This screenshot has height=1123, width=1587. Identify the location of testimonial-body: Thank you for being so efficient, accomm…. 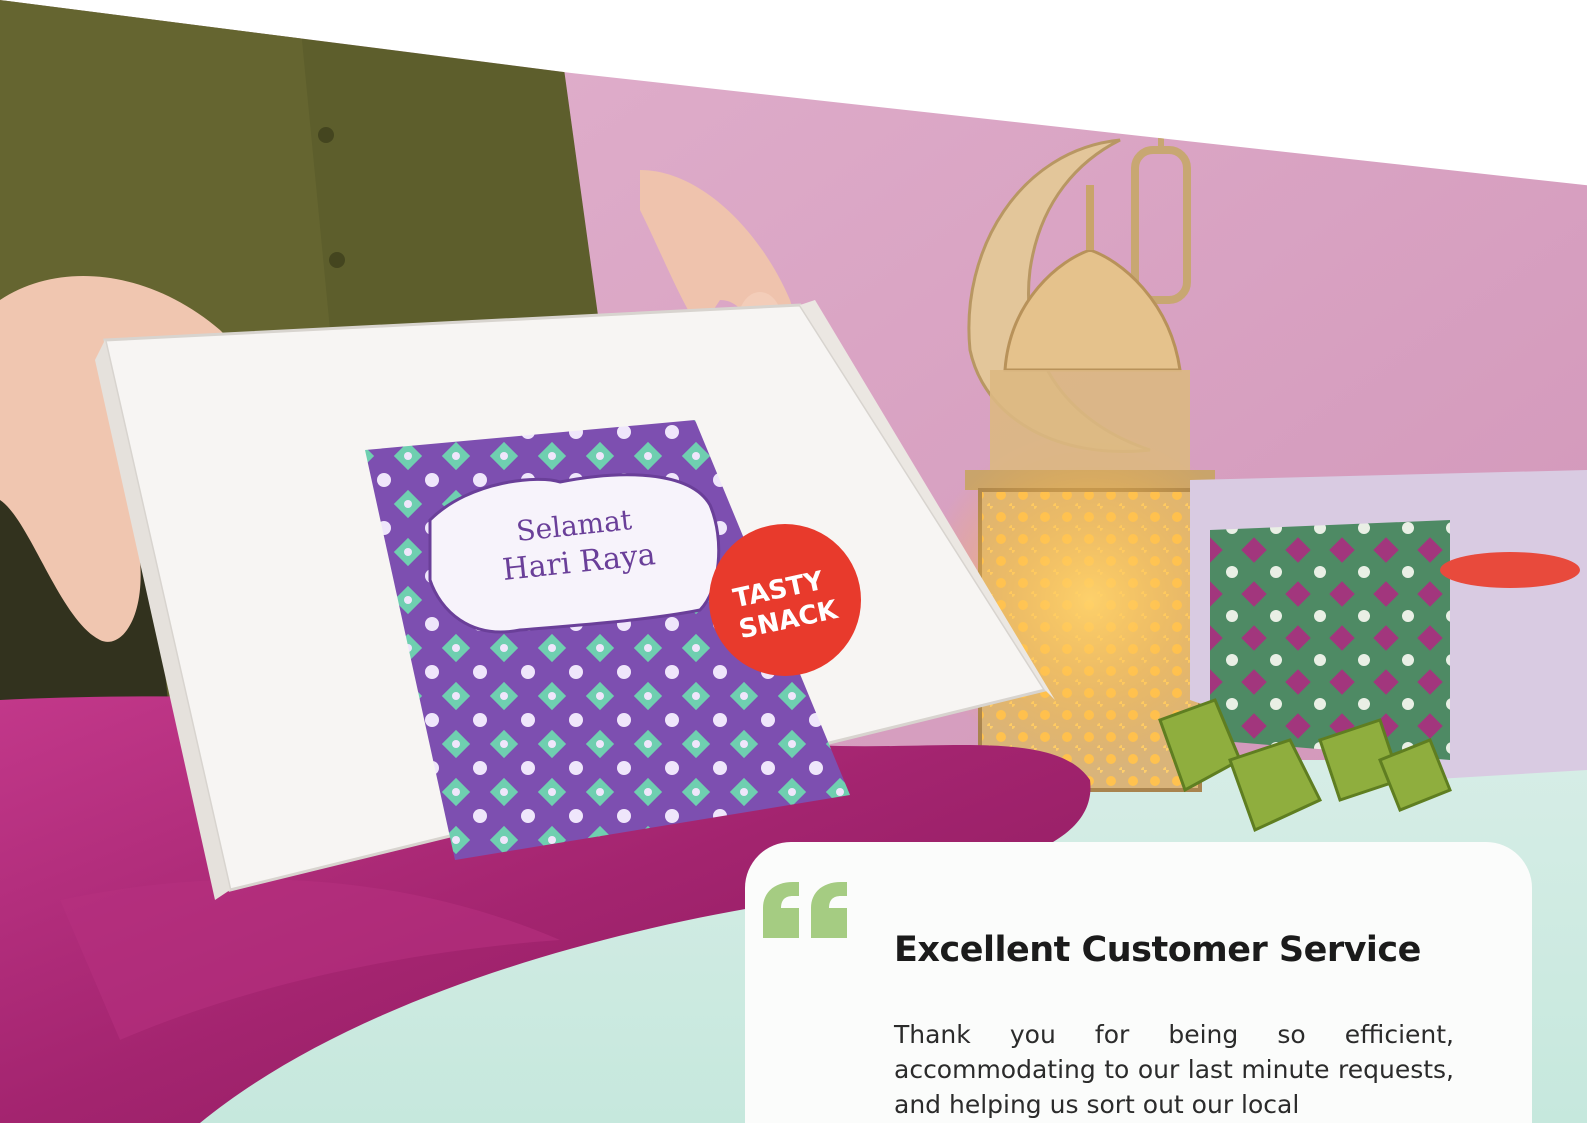
(1174, 1069).